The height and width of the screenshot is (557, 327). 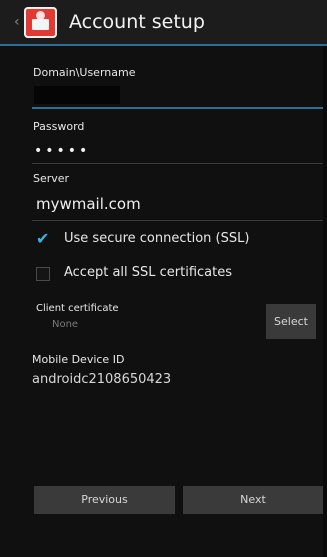 What do you see at coordinates (104, 500) in the screenshot?
I see `previous-button: Previous` at bounding box center [104, 500].